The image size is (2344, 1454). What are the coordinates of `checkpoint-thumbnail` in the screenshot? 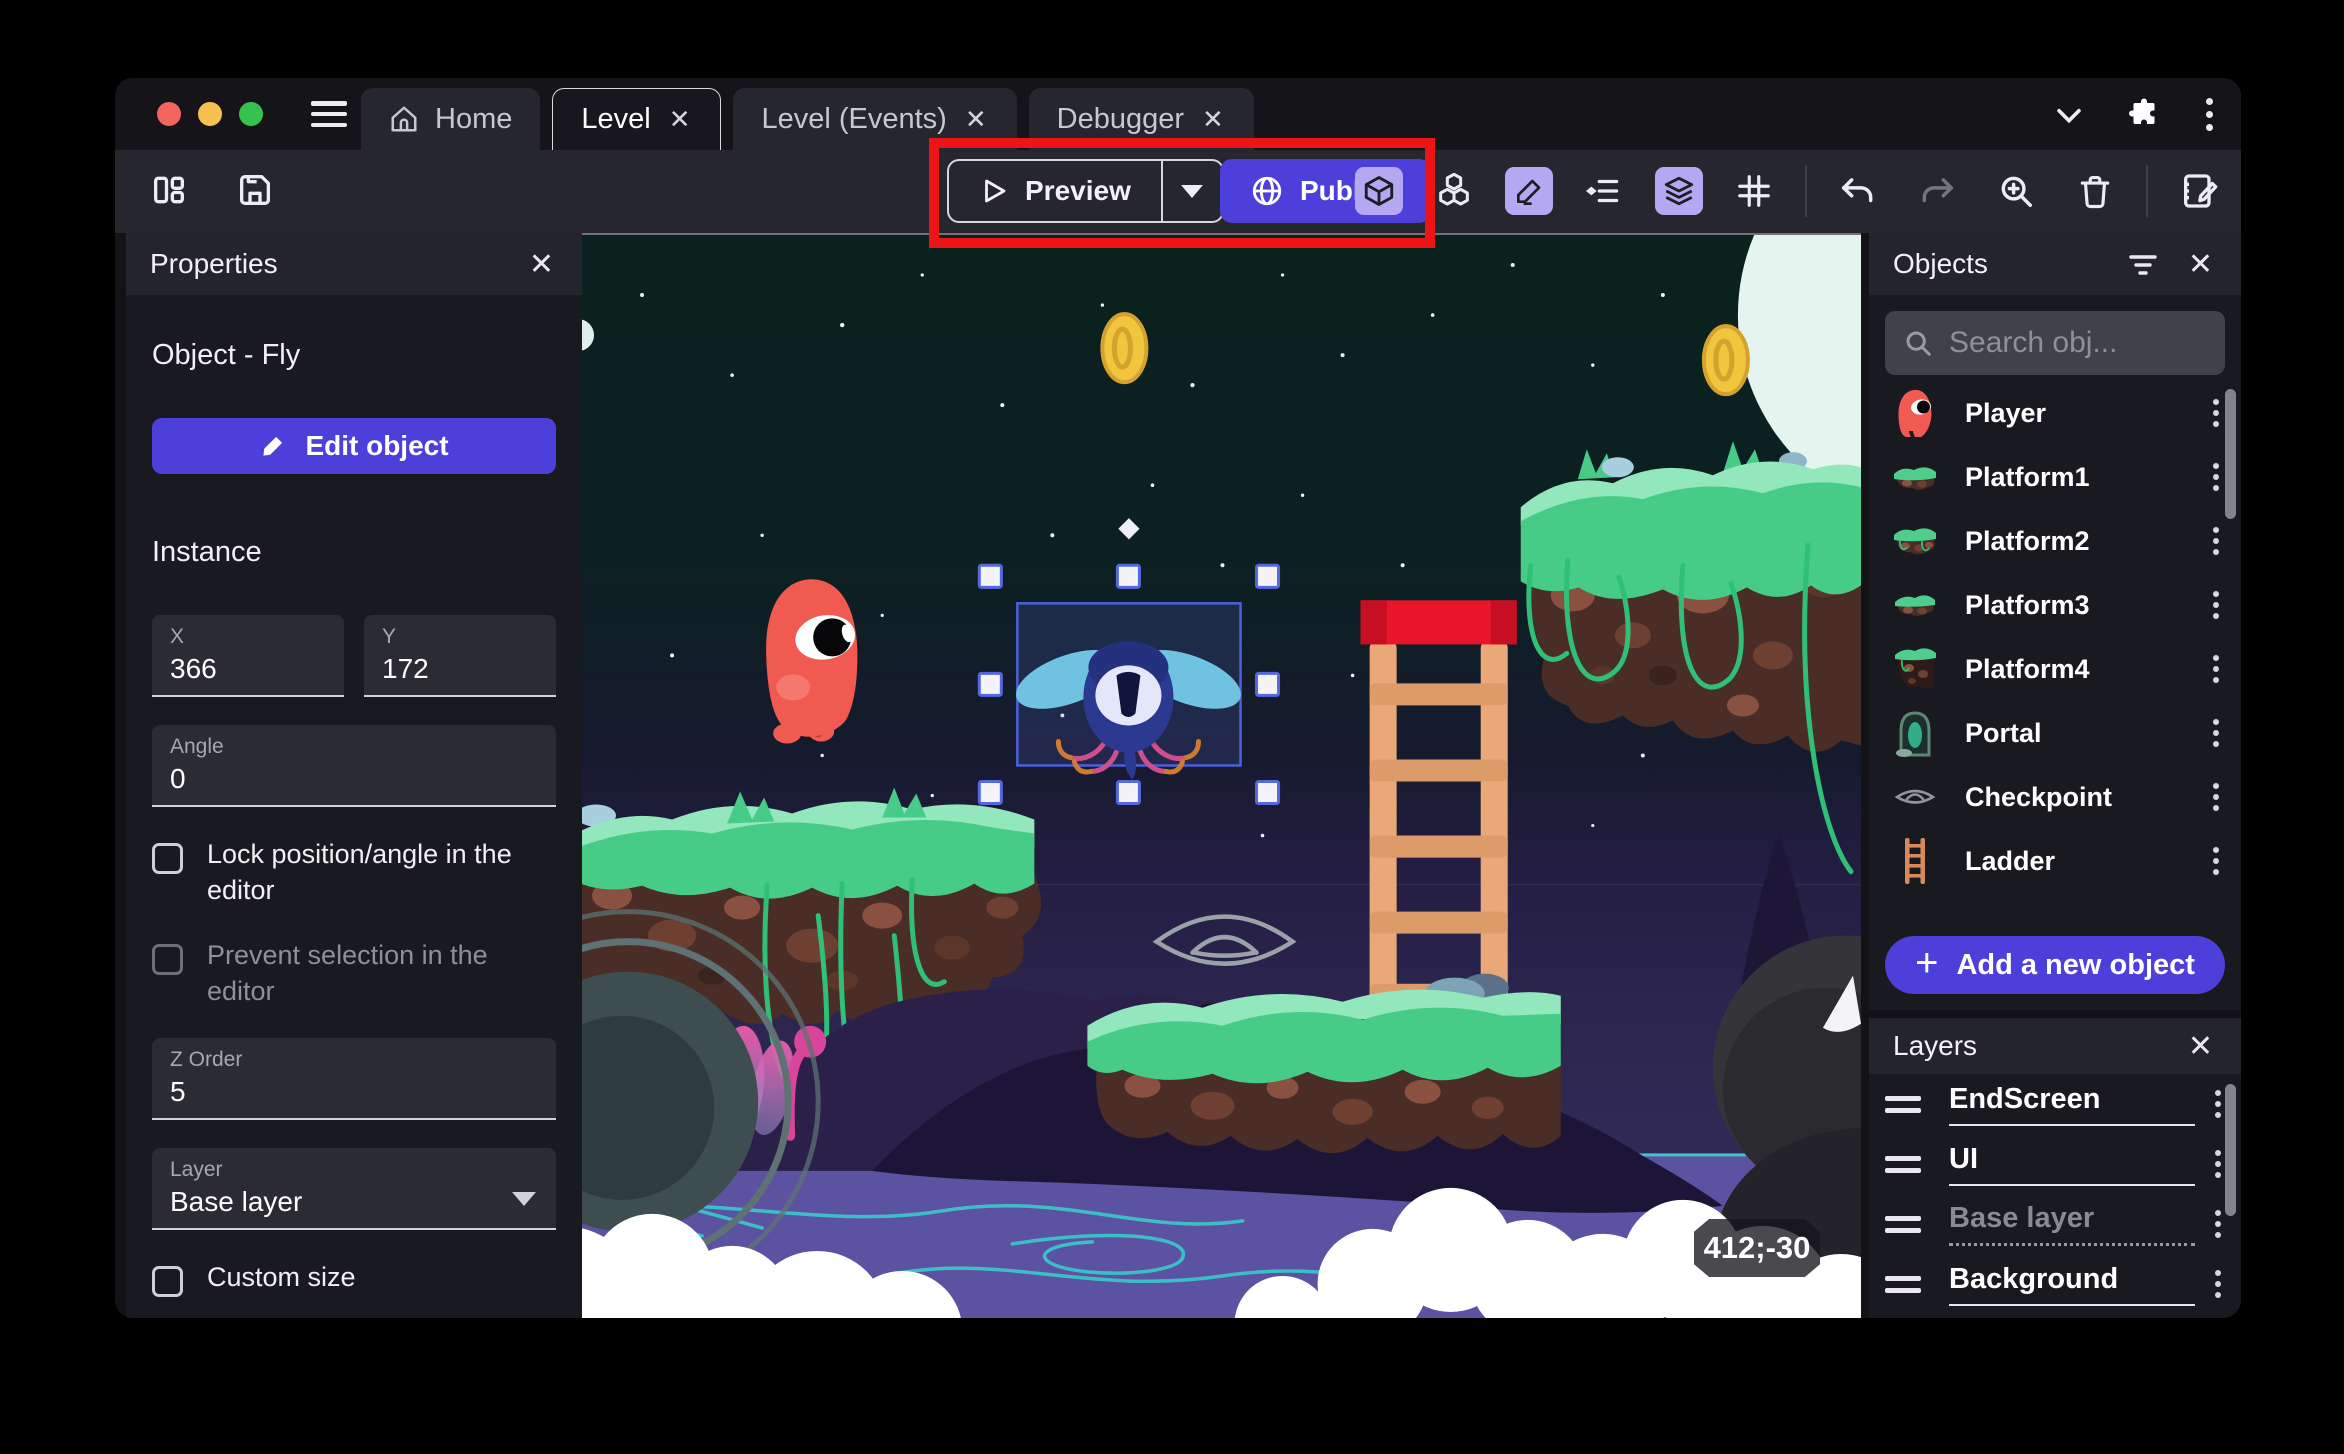 It's located at (1915, 797).